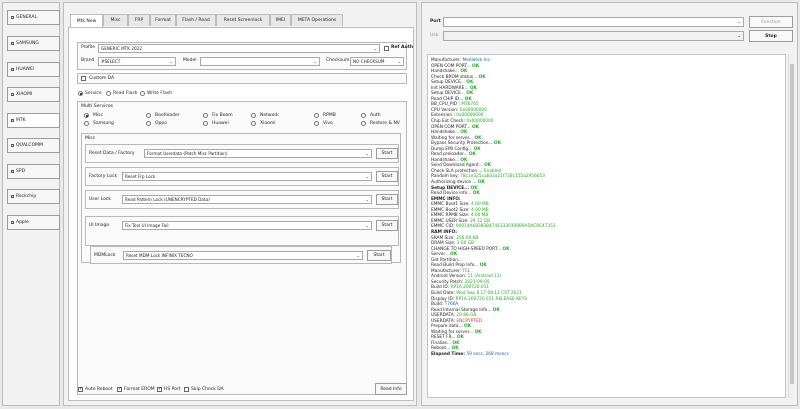  What do you see at coordinates (258, 153) in the screenshot?
I see `misc-row-select: Format Userdata (Patch Misc Partition) ⌄` at bounding box center [258, 153].